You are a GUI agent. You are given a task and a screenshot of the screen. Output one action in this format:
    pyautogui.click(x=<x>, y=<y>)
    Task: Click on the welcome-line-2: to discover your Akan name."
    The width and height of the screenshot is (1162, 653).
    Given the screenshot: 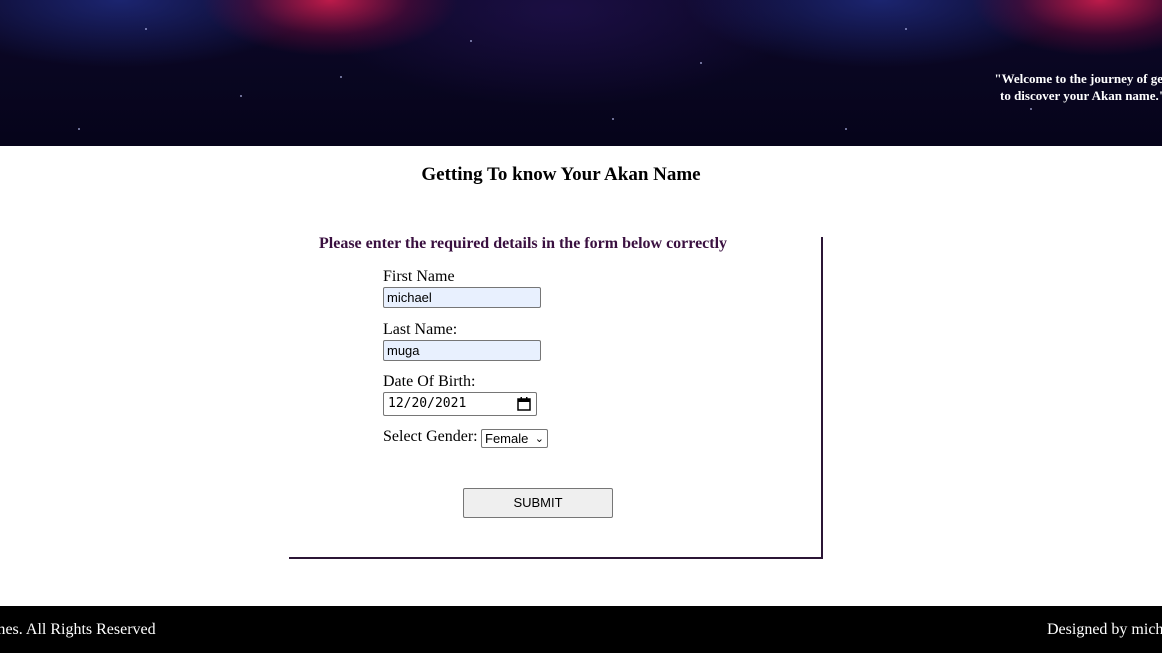 What is the action you would take?
    pyautogui.click(x=1081, y=95)
    